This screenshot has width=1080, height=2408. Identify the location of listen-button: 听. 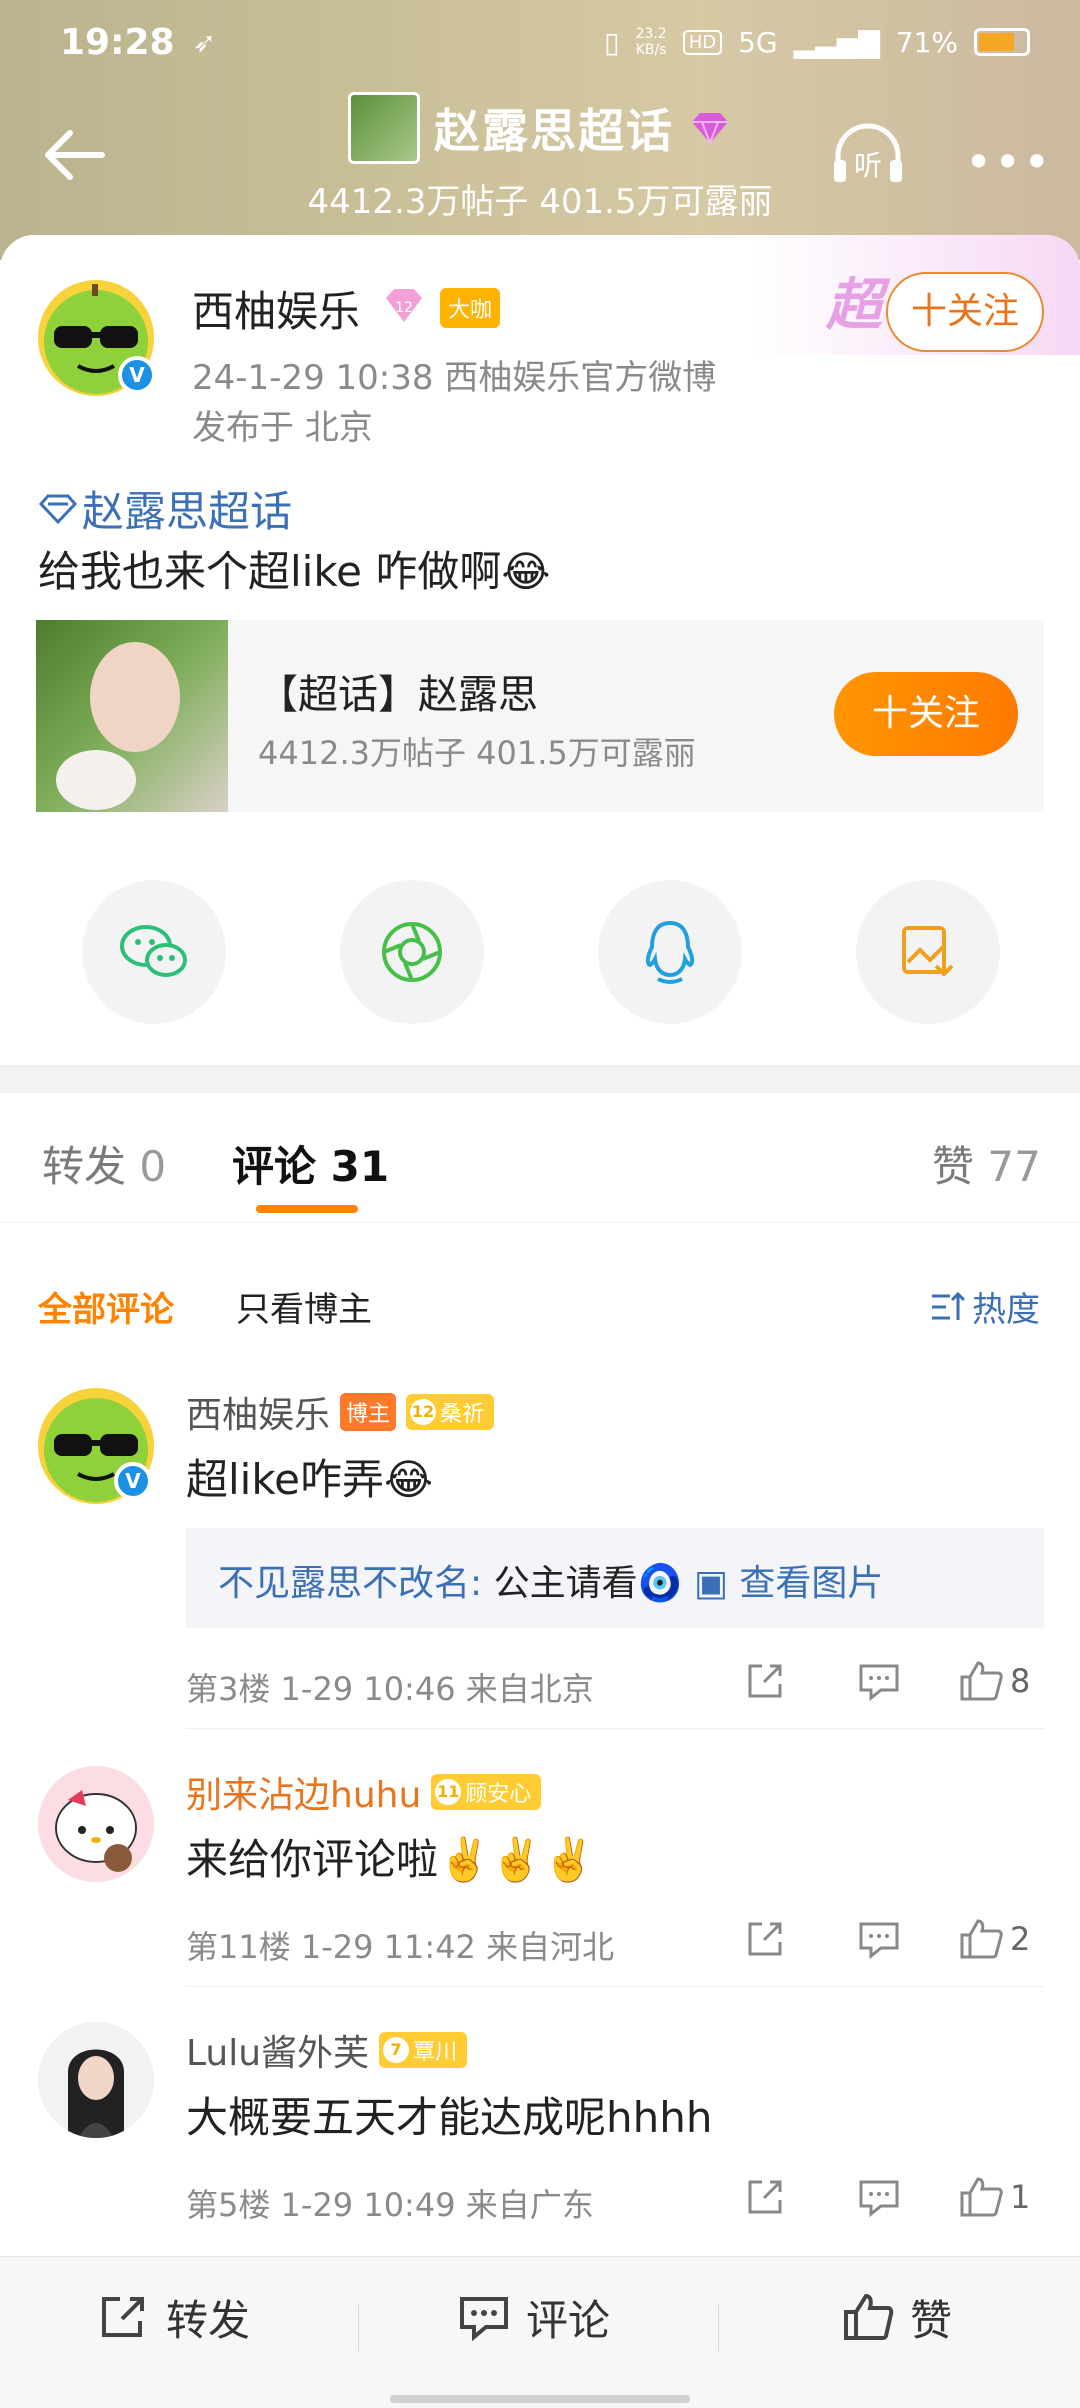
(868, 155).